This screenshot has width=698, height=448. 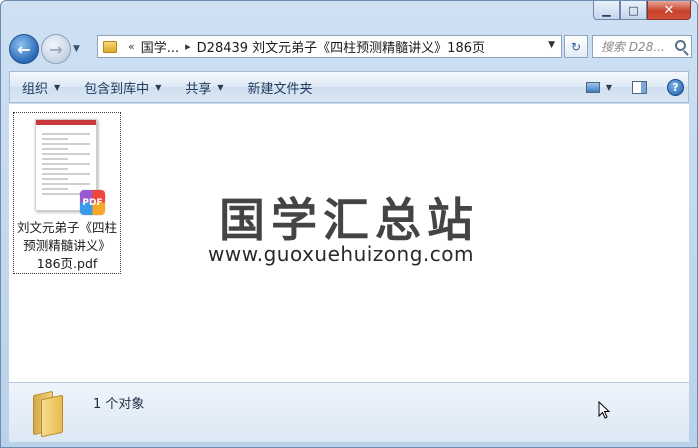 I want to click on organize-menu: 组织 ▼, so click(x=41, y=87).